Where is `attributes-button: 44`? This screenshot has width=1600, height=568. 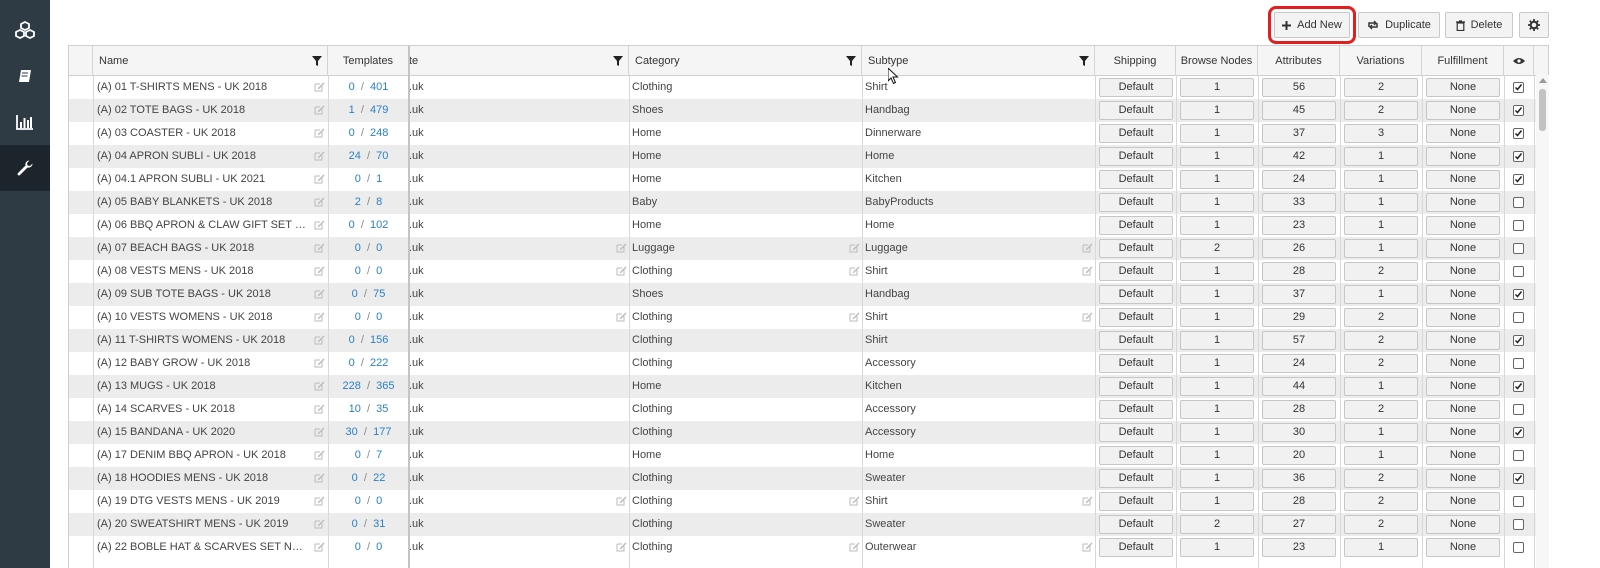
attributes-button: 44 is located at coordinates (1299, 386).